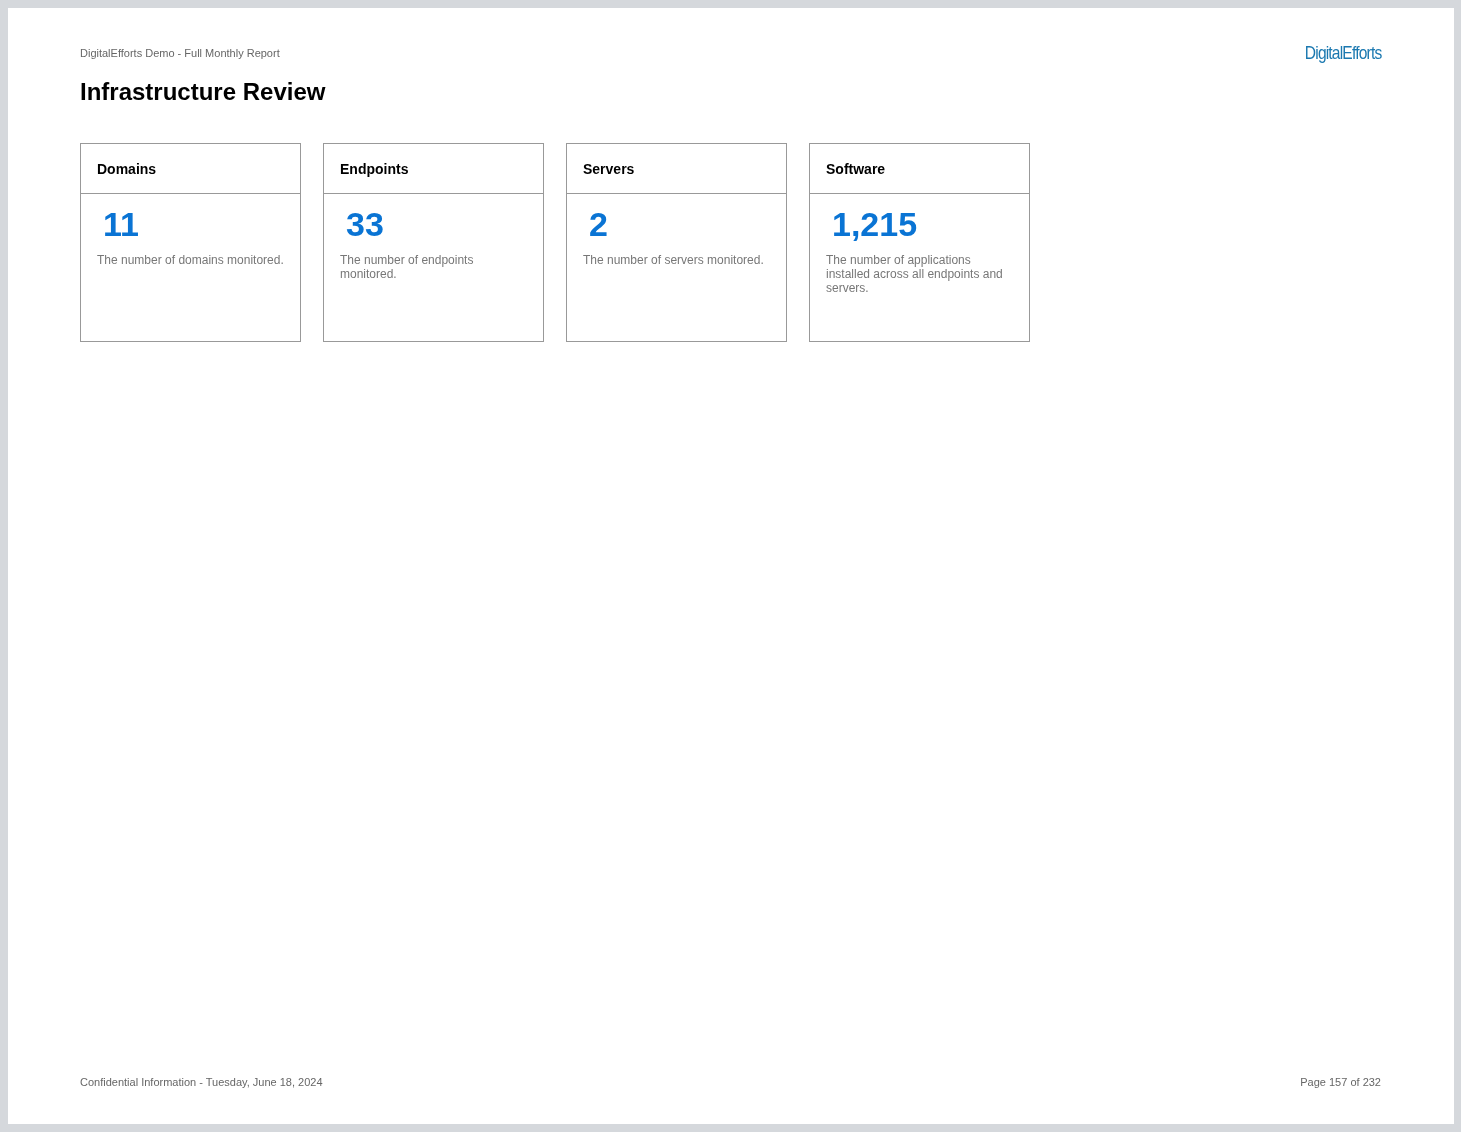 The image size is (1461, 1132). What do you see at coordinates (203, 92) in the screenshot?
I see `page-title: Infrastructure Review` at bounding box center [203, 92].